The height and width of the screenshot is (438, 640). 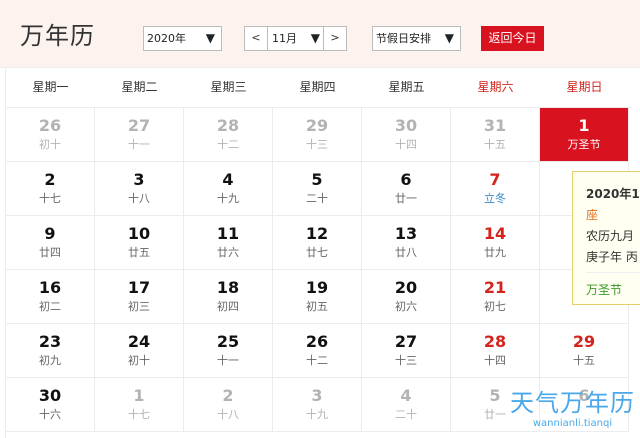 What do you see at coordinates (317, 252) in the screenshot?
I see `lunar-date: 廿七` at bounding box center [317, 252].